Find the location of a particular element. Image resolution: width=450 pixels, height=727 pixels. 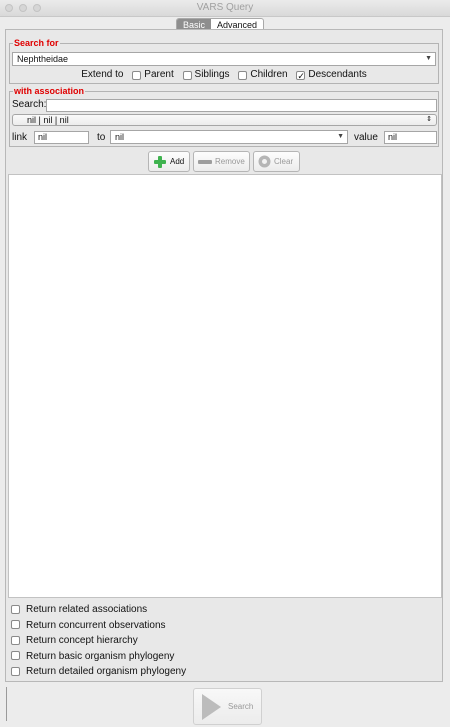

siblings-label: Siblings is located at coordinates (212, 74).